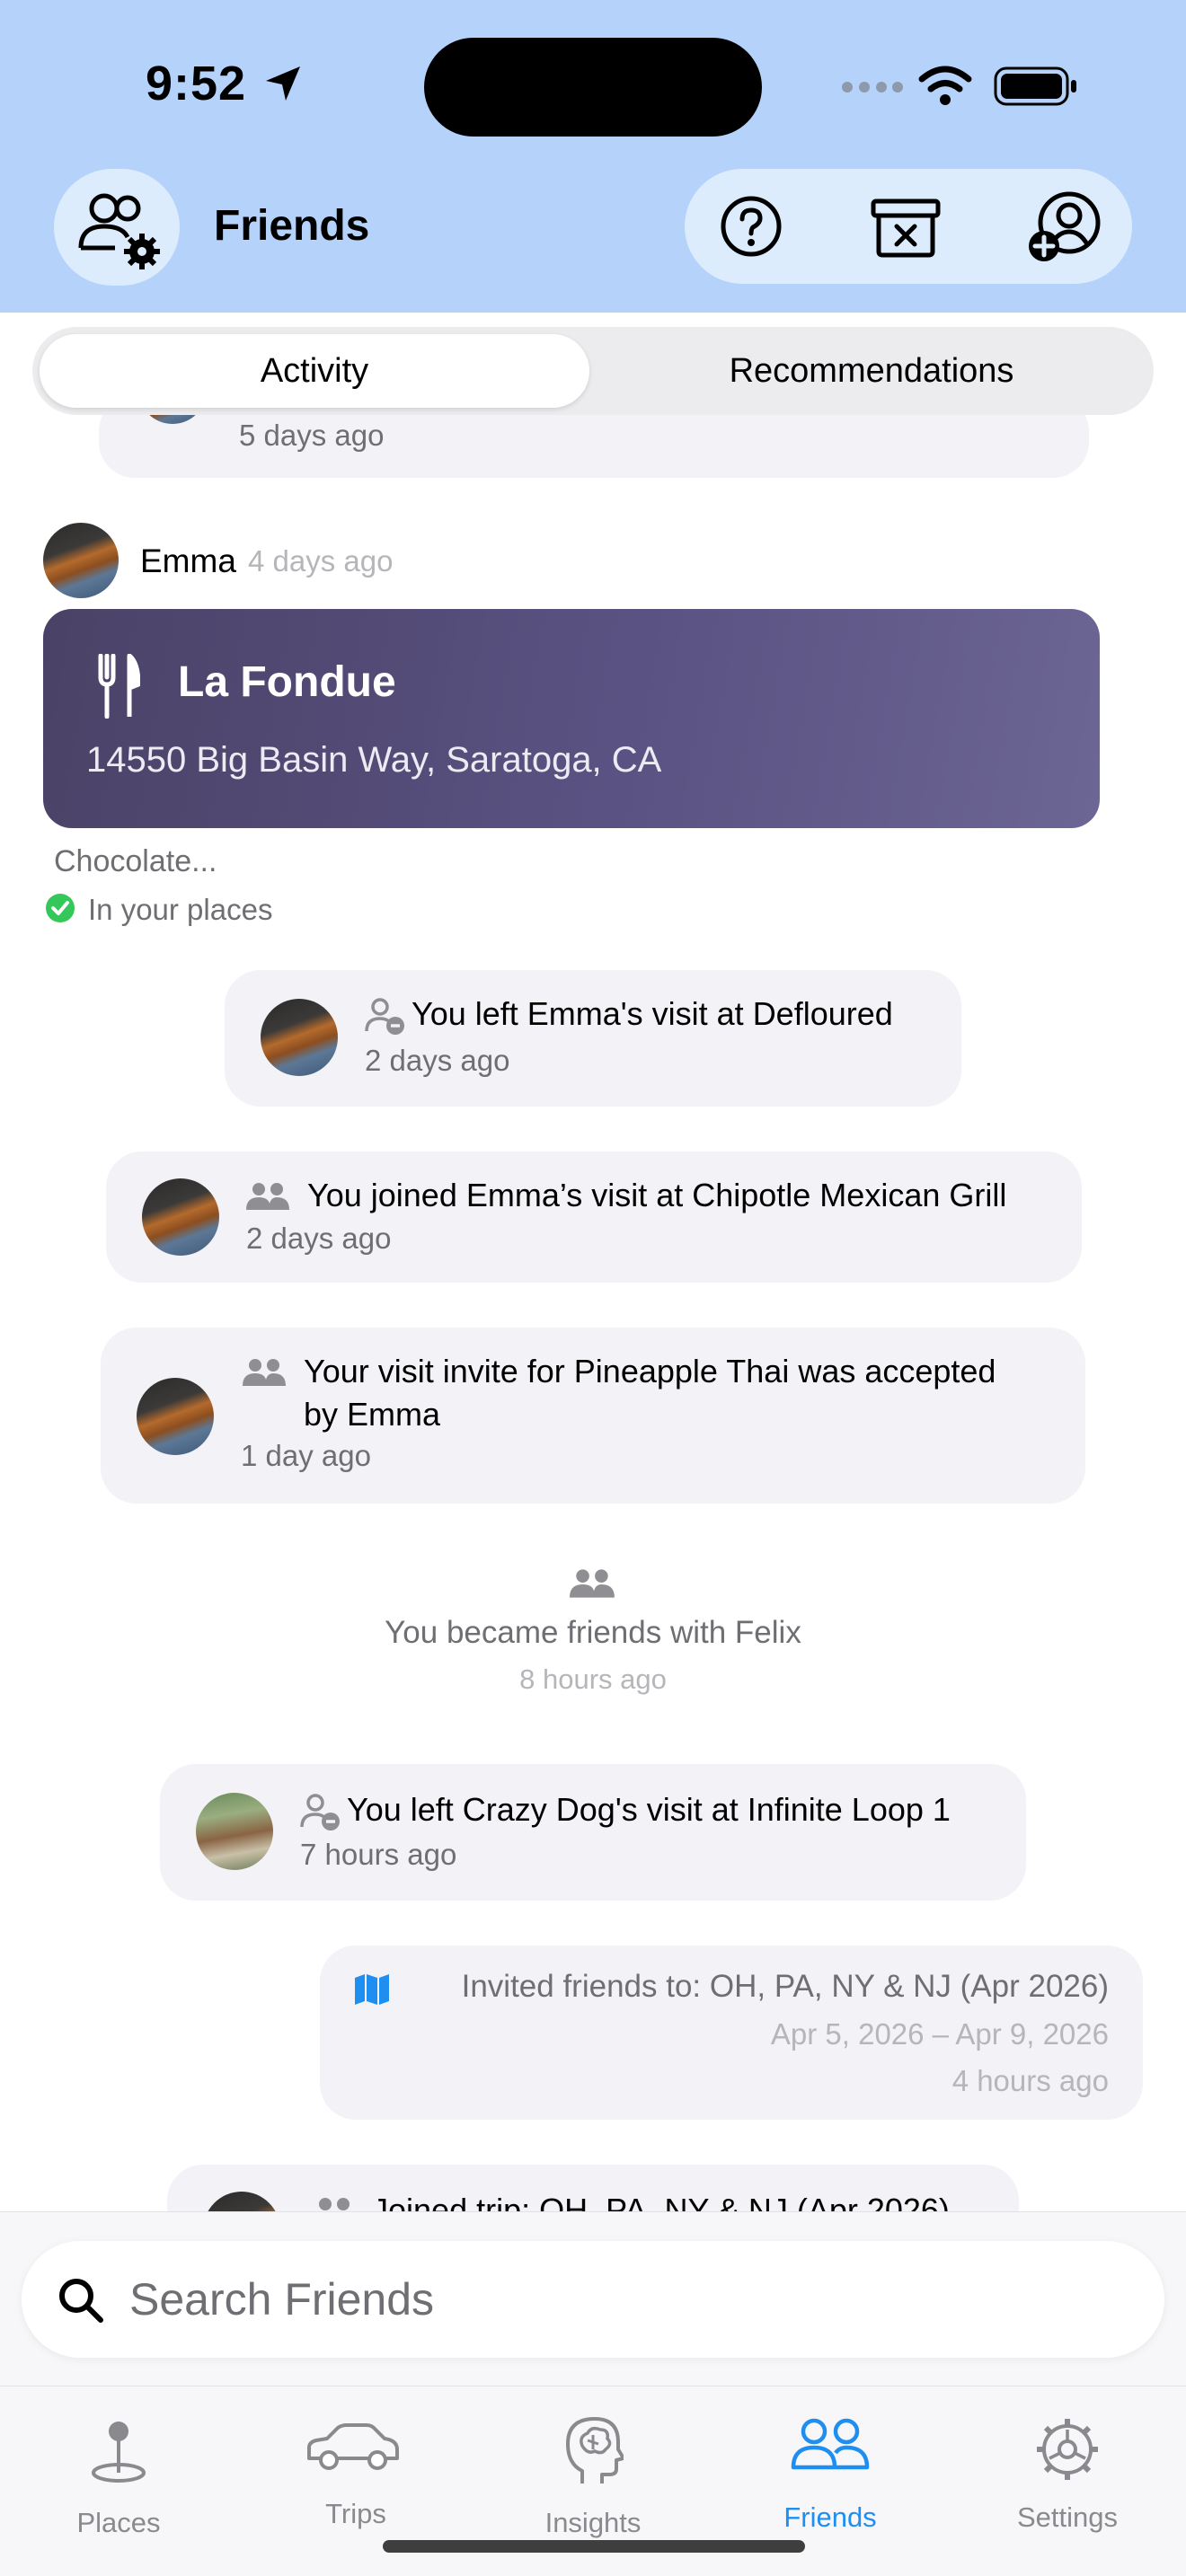  I want to click on tab-recommendations: Recommendations, so click(871, 371).